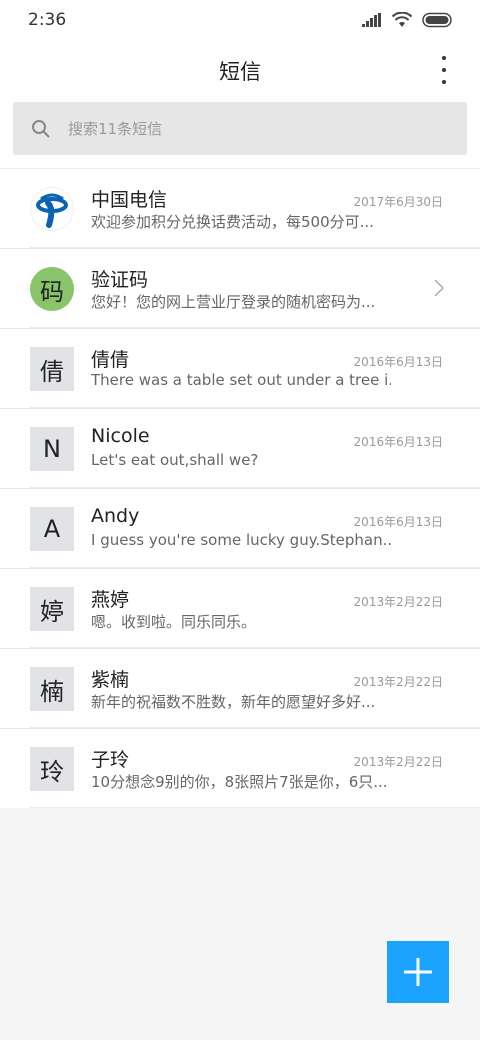 The height and width of the screenshot is (1040, 480). What do you see at coordinates (120, 280) in the screenshot?
I see `contact-name: 验证码` at bounding box center [120, 280].